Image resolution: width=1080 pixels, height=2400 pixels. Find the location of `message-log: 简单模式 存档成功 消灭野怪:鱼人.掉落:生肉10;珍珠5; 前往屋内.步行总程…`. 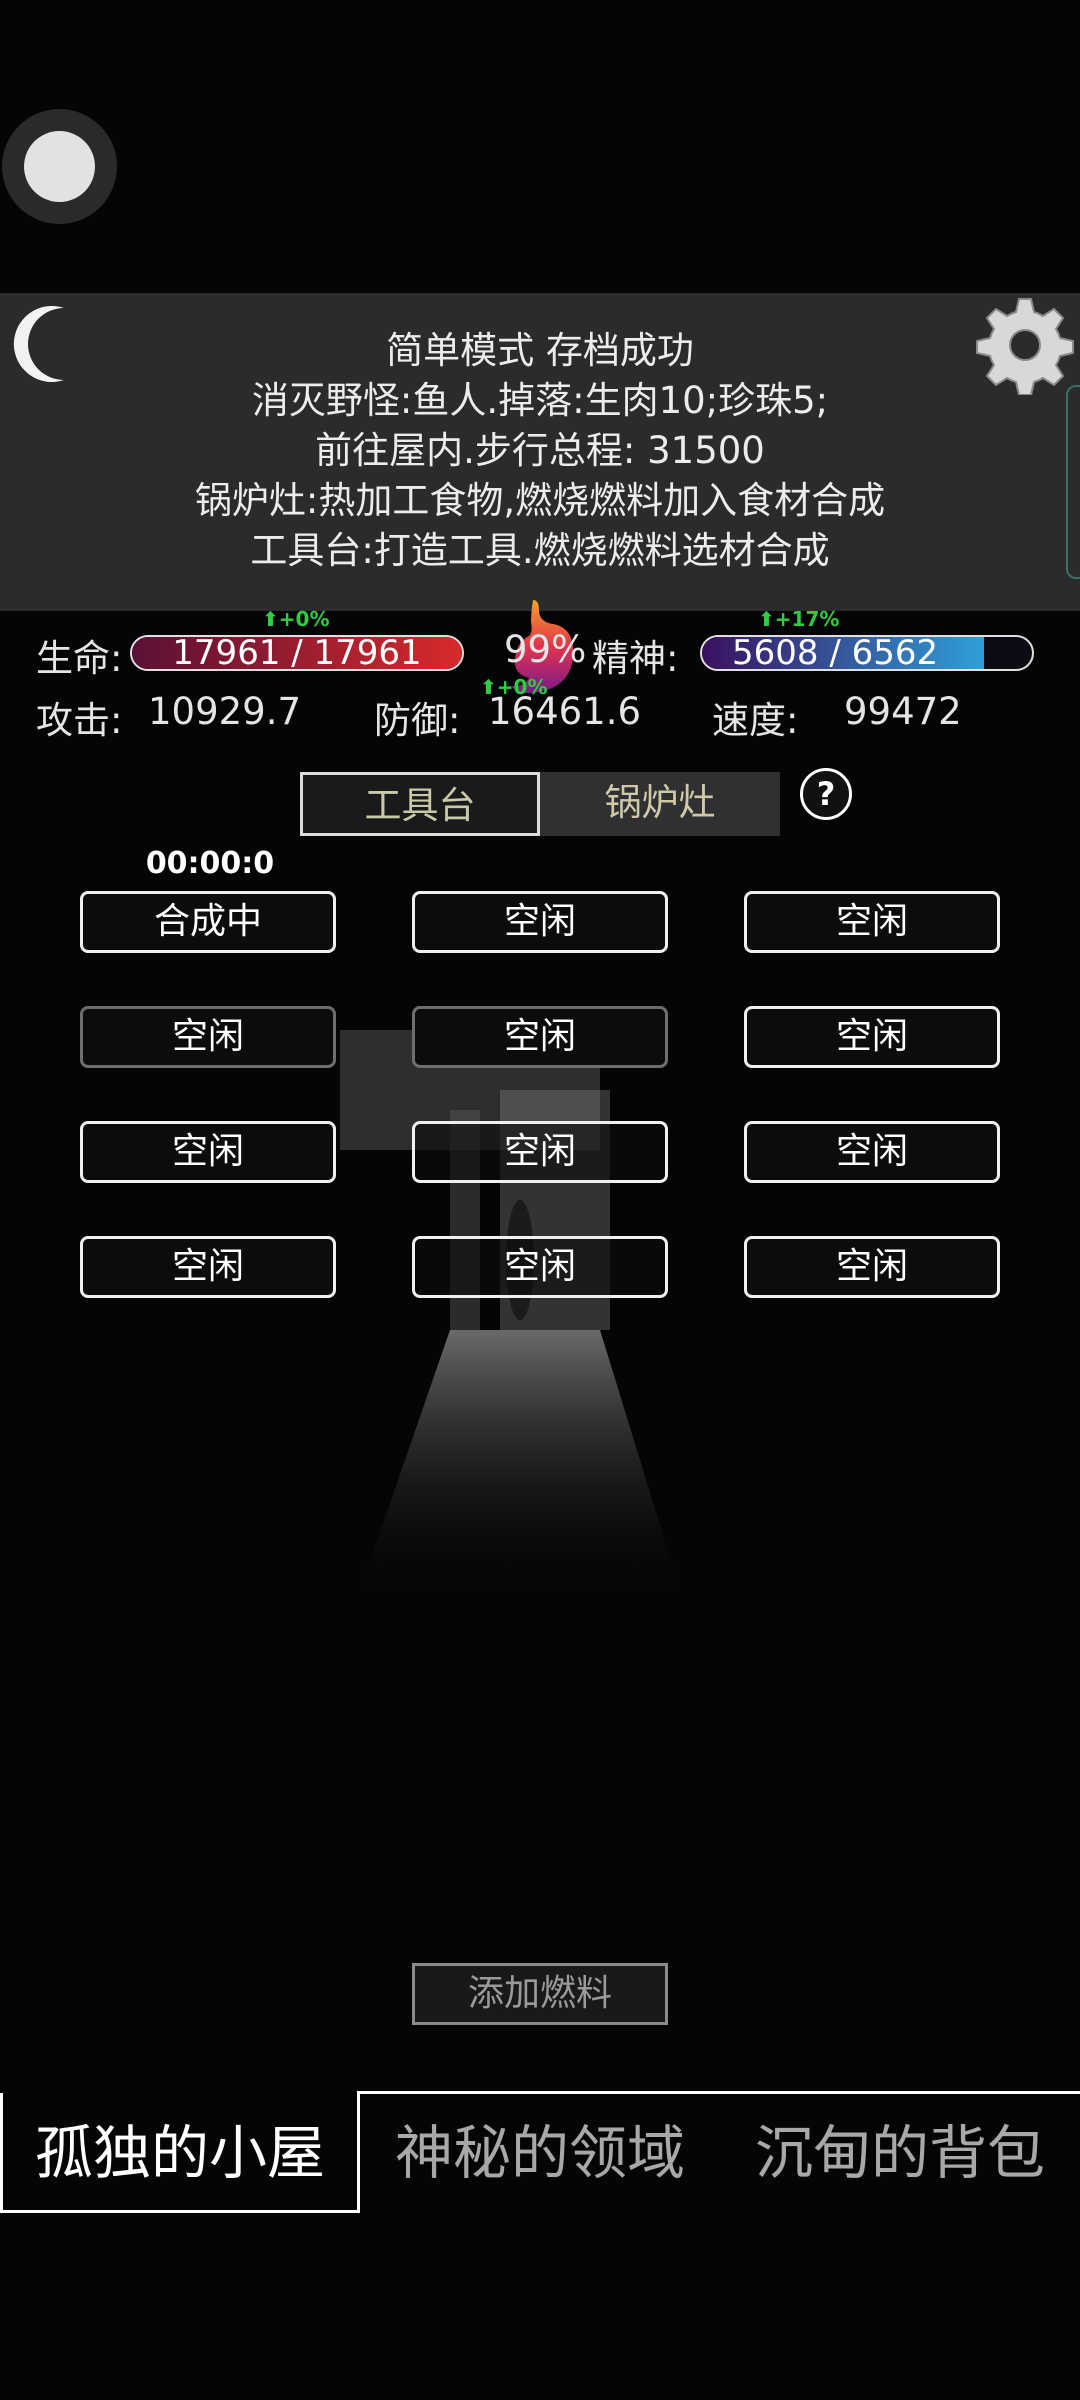

message-log: 简单模式 存档成功 消灭野怪:鱼人.掉落:生肉10;珍珠5; 前往屋内.步行总程… is located at coordinates (540, 452).